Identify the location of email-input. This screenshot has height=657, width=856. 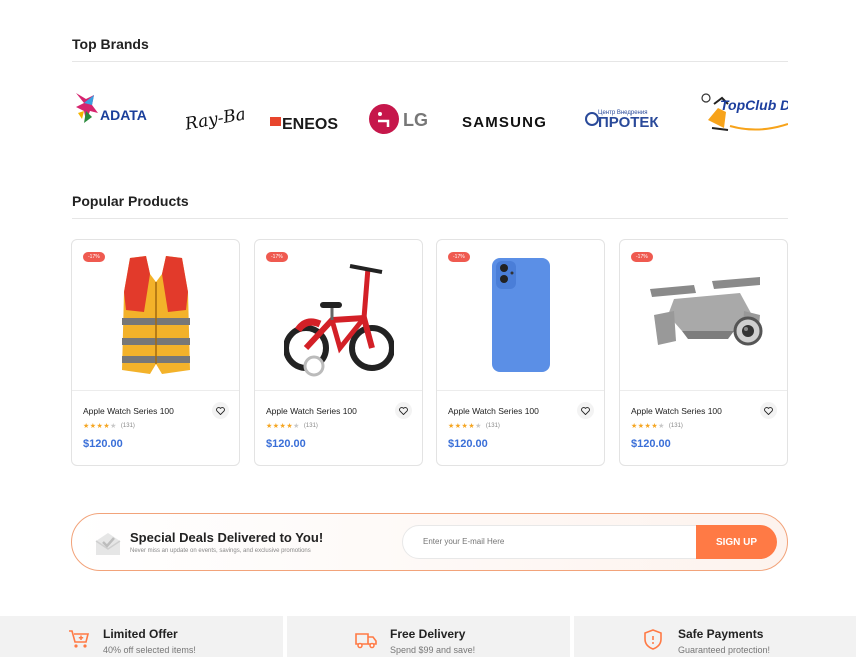
(552, 542).